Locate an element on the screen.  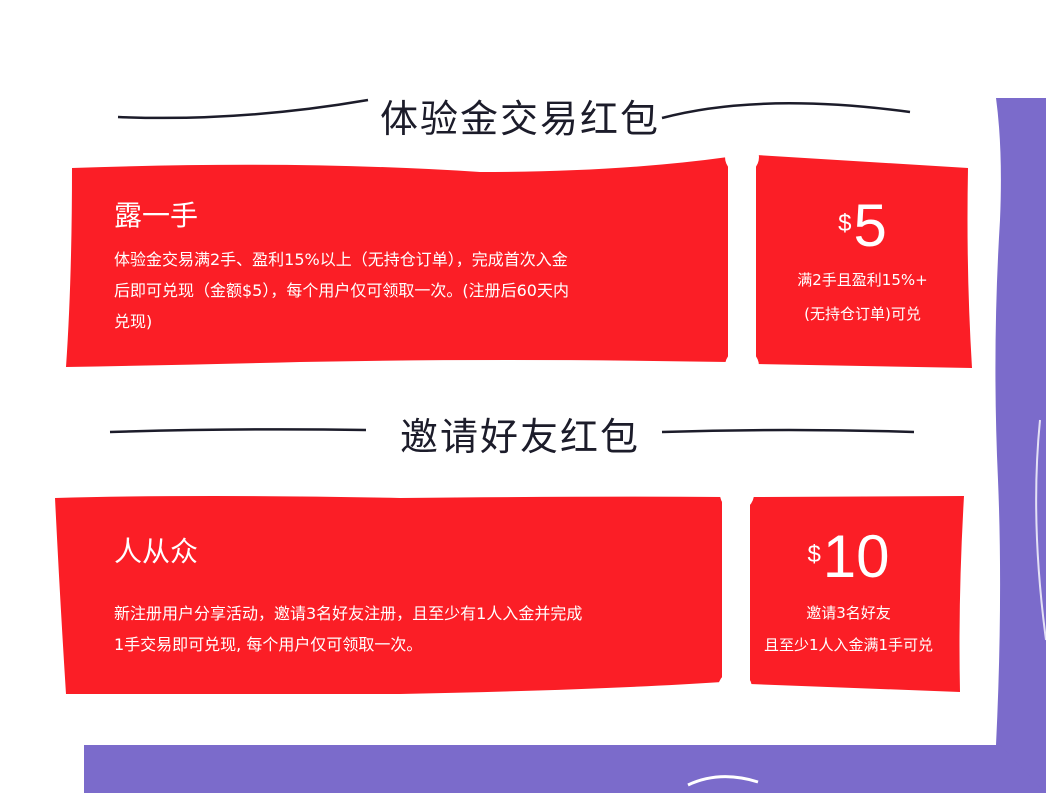
condition-line: 邀请3名好友 is located at coordinates (848, 613).